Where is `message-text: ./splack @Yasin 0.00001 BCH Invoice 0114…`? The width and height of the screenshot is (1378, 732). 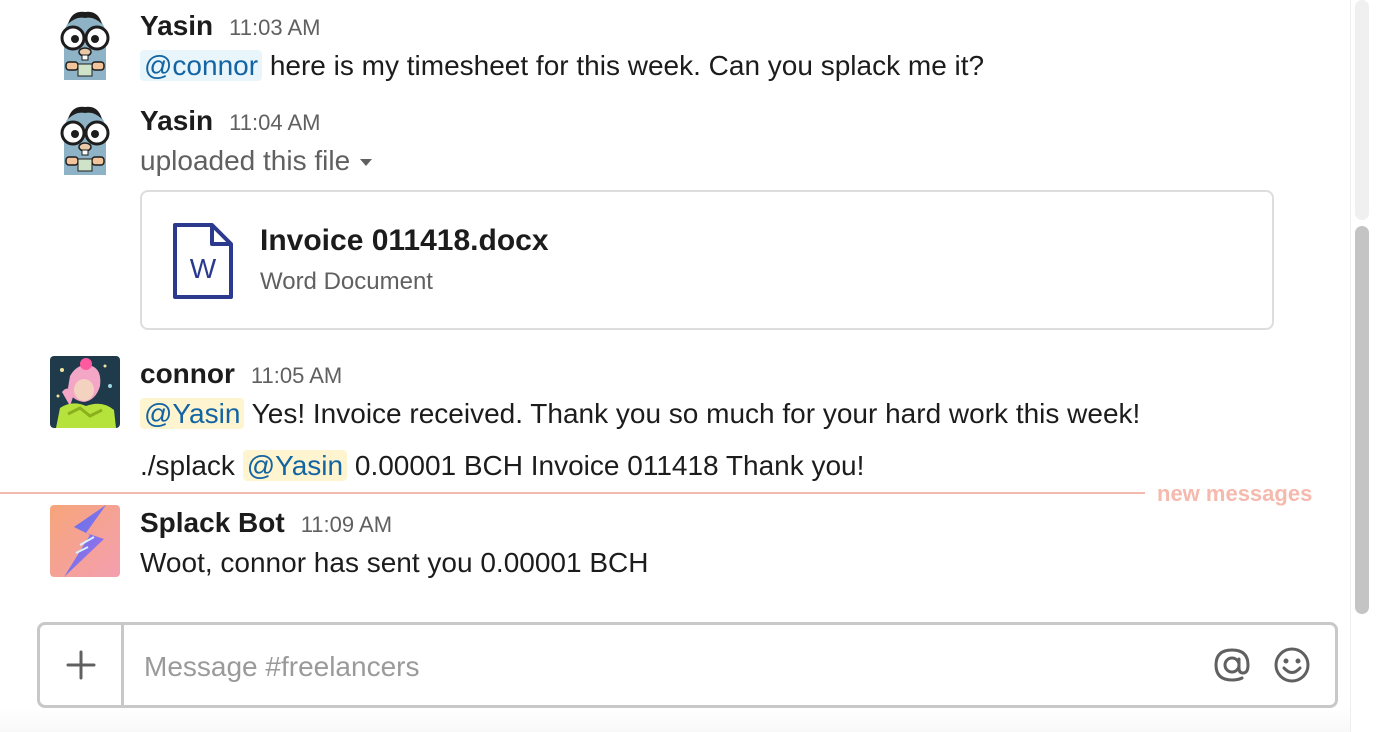
message-text: ./splack @Yasin 0.00001 BCH Invoice 0114… is located at coordinates (640, 466).